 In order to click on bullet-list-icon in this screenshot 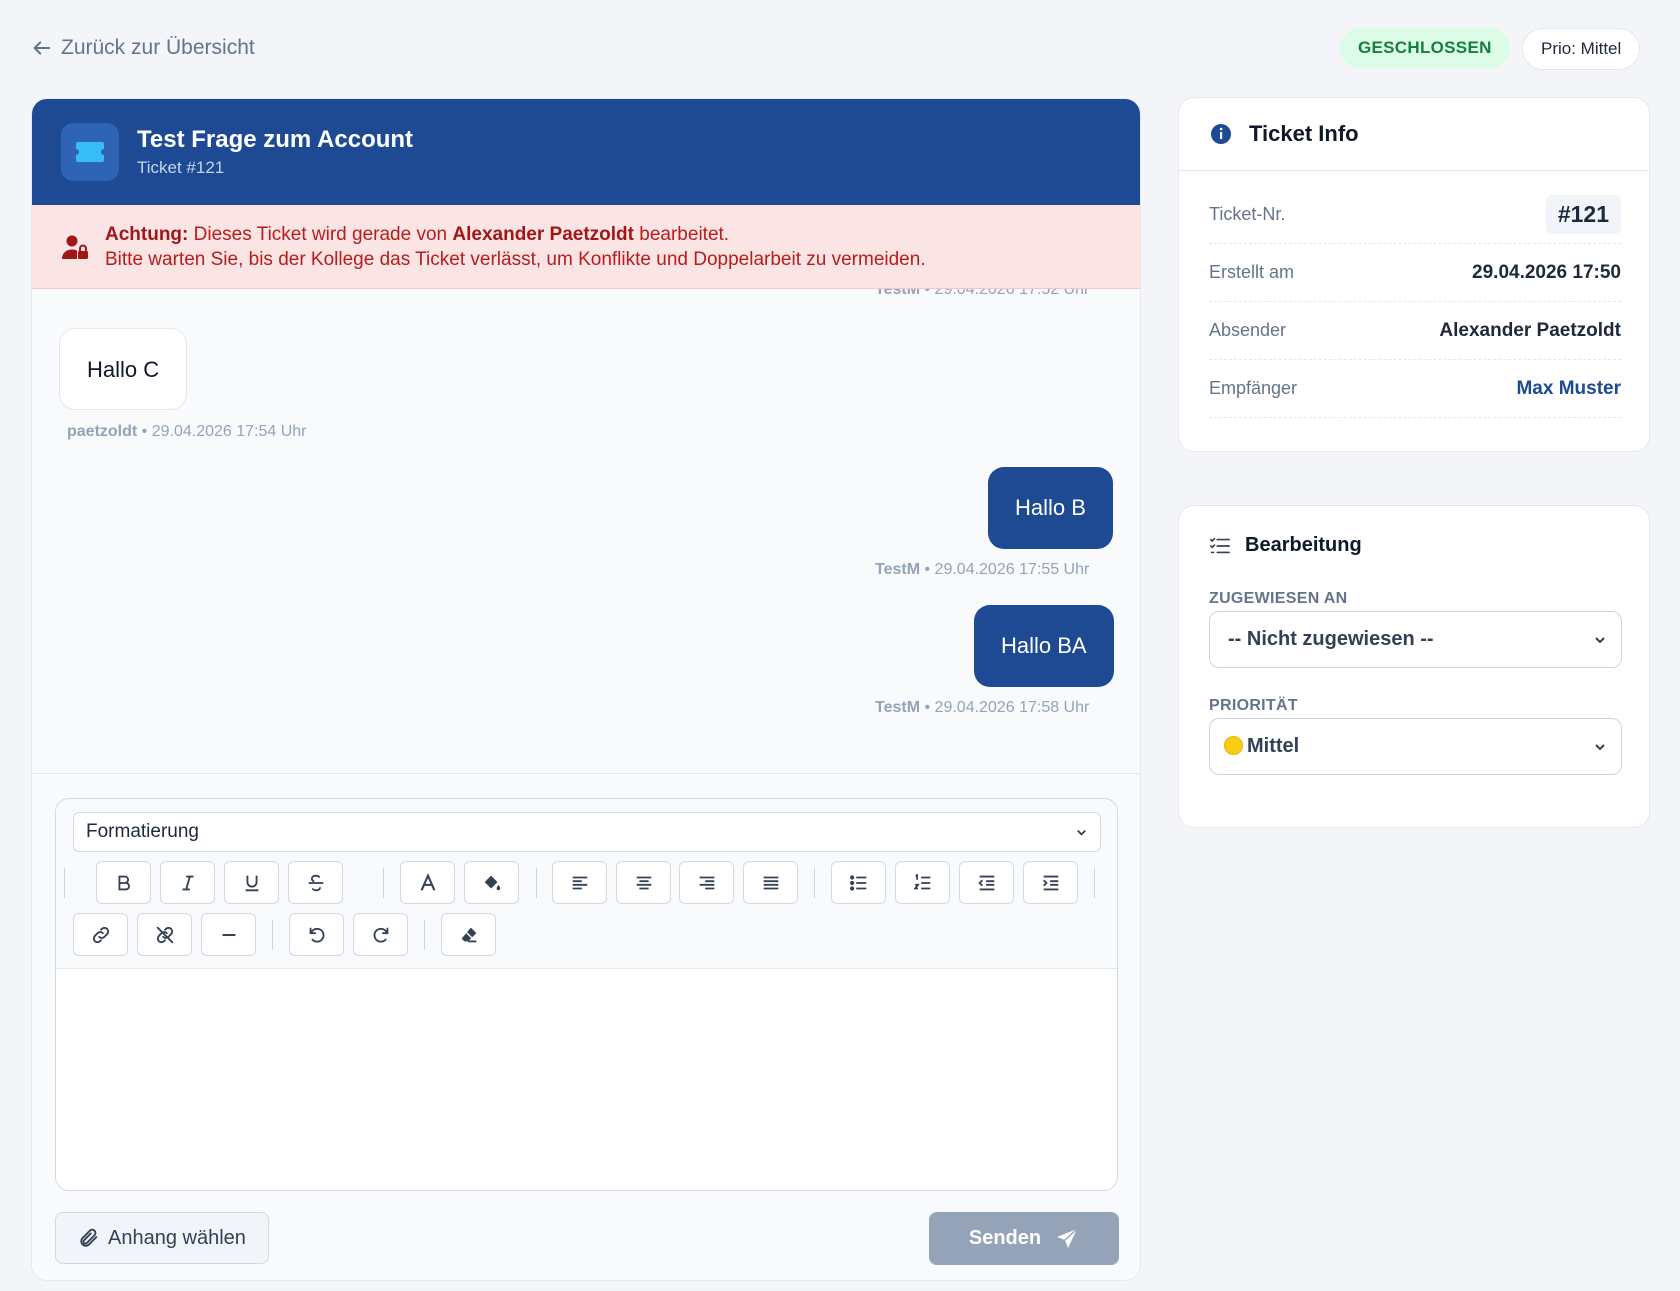, I will do `click(857, 882)`.